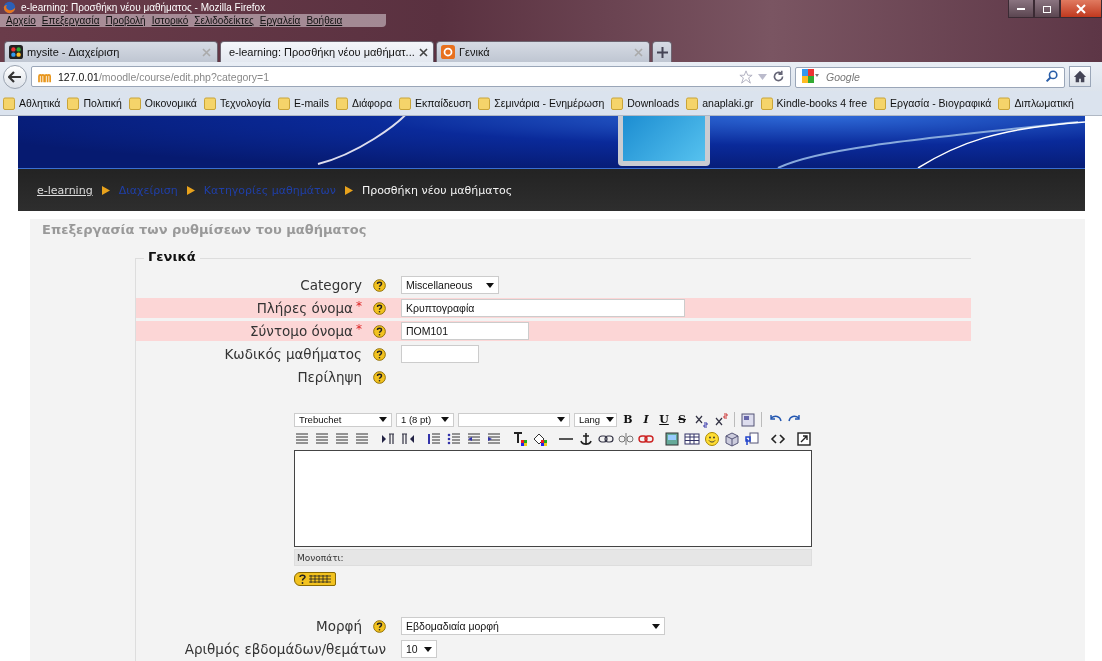  Describe the element at coordinates (746, 76) in the screenshot. I see `star-icon` at that location.